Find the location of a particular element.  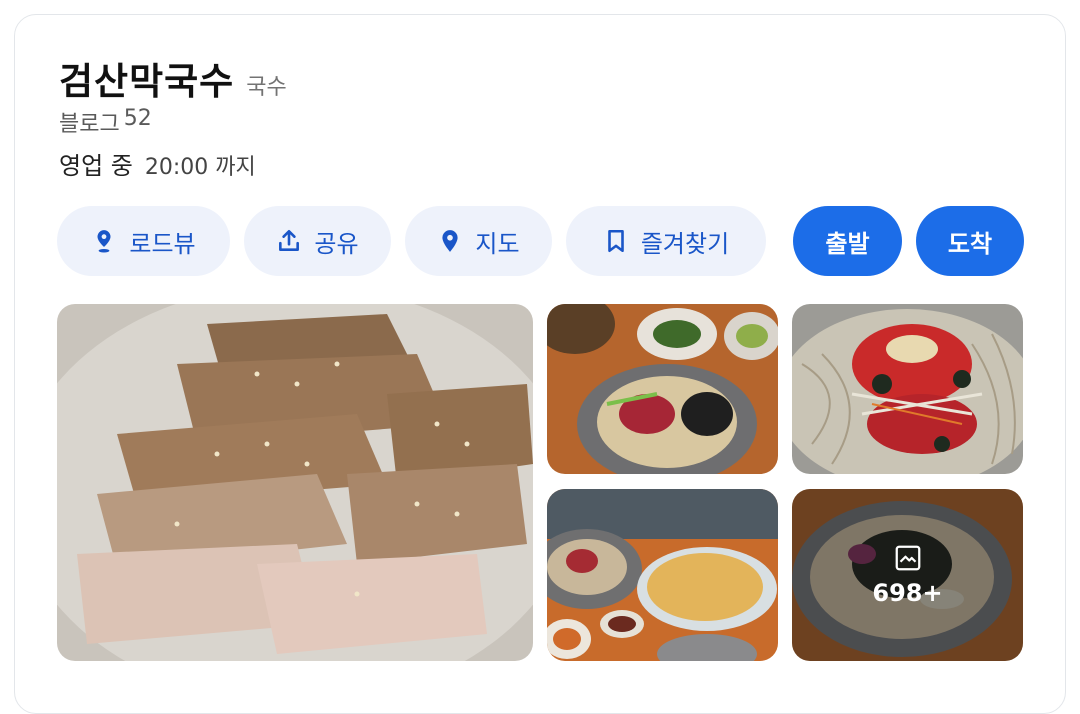

open-status: 영업 중 is located at coordinates (96, 166).